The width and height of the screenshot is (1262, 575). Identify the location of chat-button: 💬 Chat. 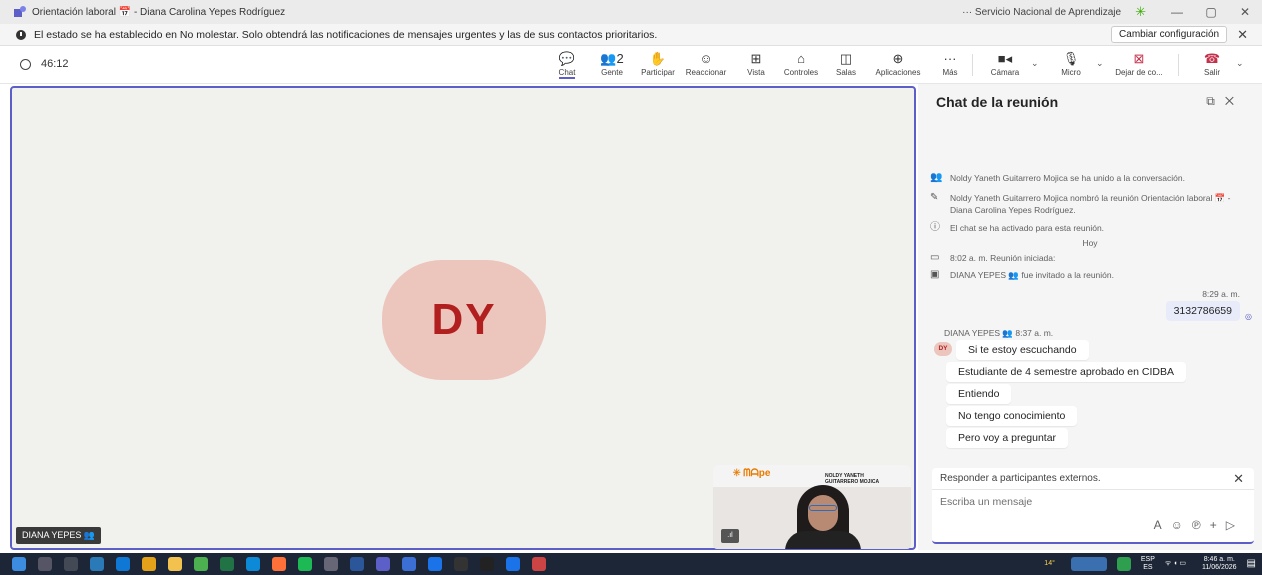
(567, 66).